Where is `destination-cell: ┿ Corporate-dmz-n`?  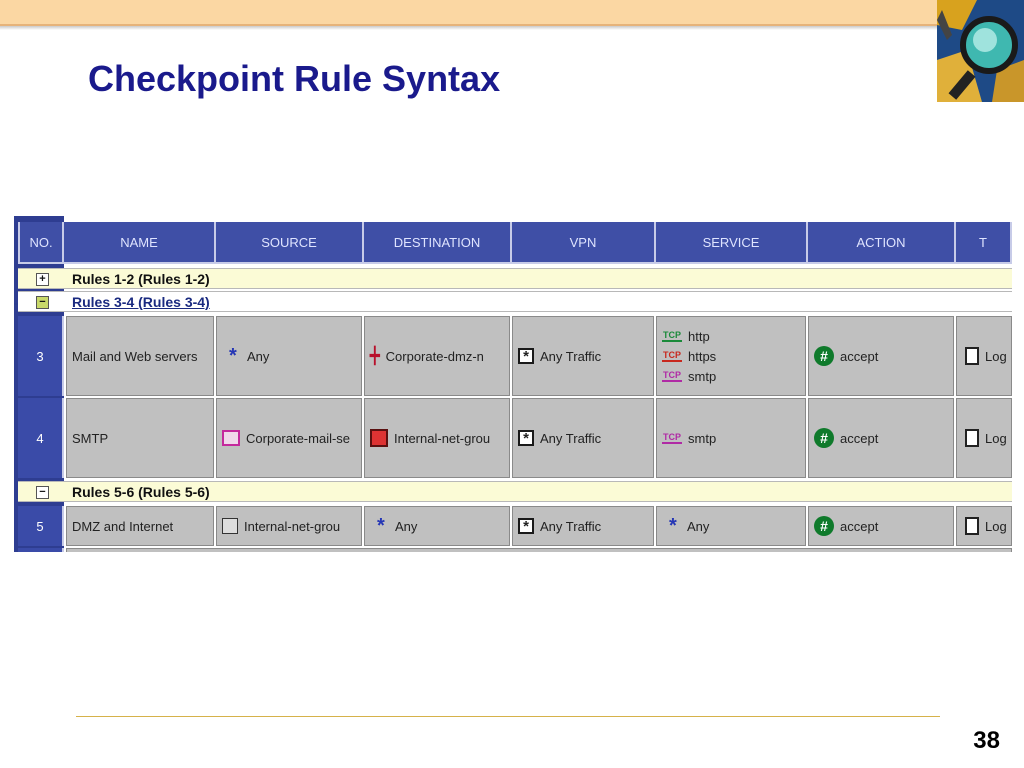
destination-cell: ┿ Corporate-dmz-n is located at coordinates (437, 356).